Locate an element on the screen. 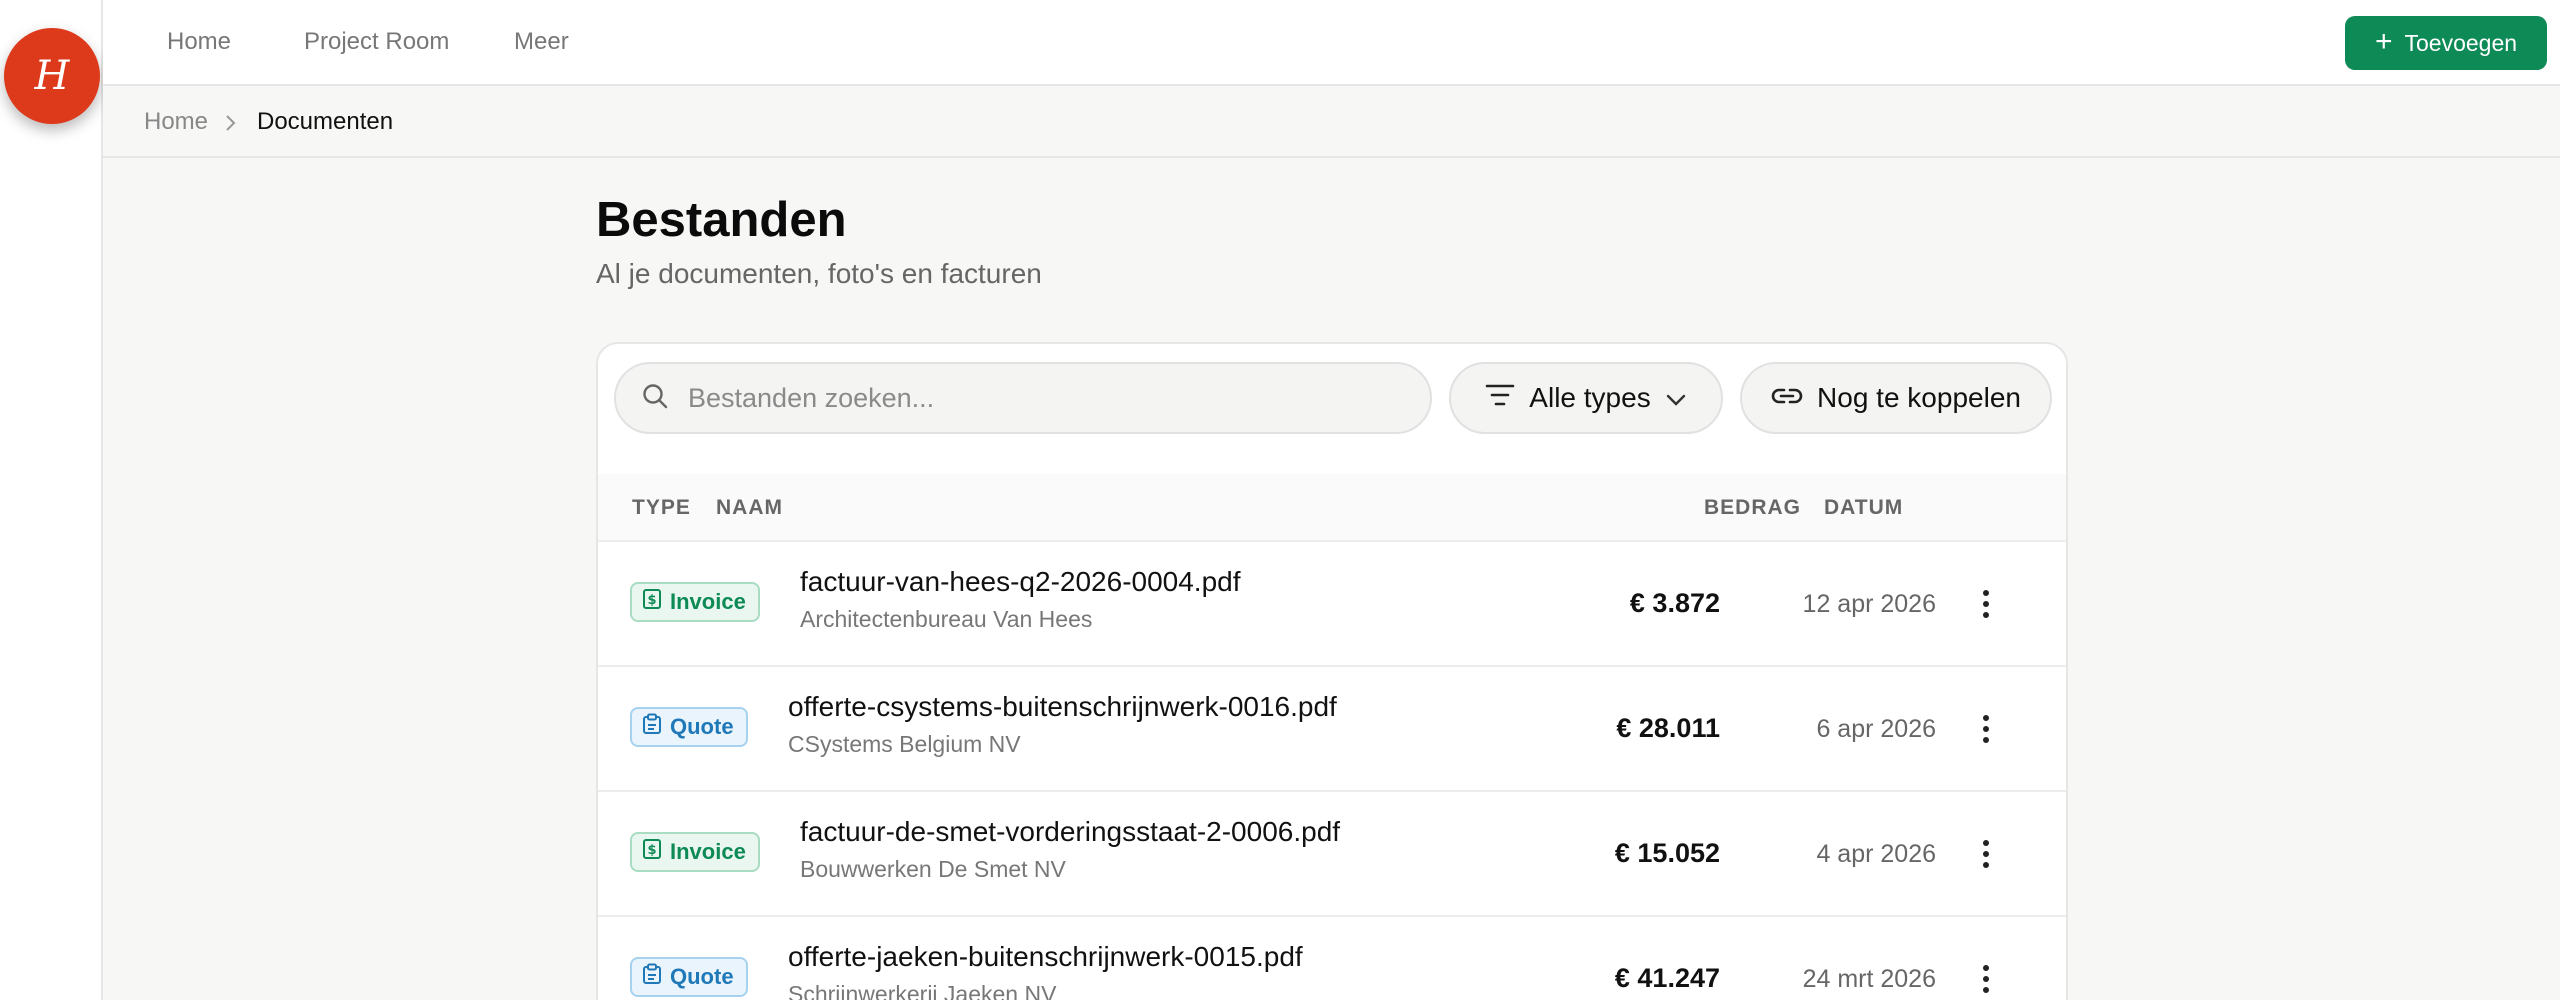 The height and width of the screenshot is (1000, 2560). type-filter-label: Alle types is located at coordinates (1590, 397).